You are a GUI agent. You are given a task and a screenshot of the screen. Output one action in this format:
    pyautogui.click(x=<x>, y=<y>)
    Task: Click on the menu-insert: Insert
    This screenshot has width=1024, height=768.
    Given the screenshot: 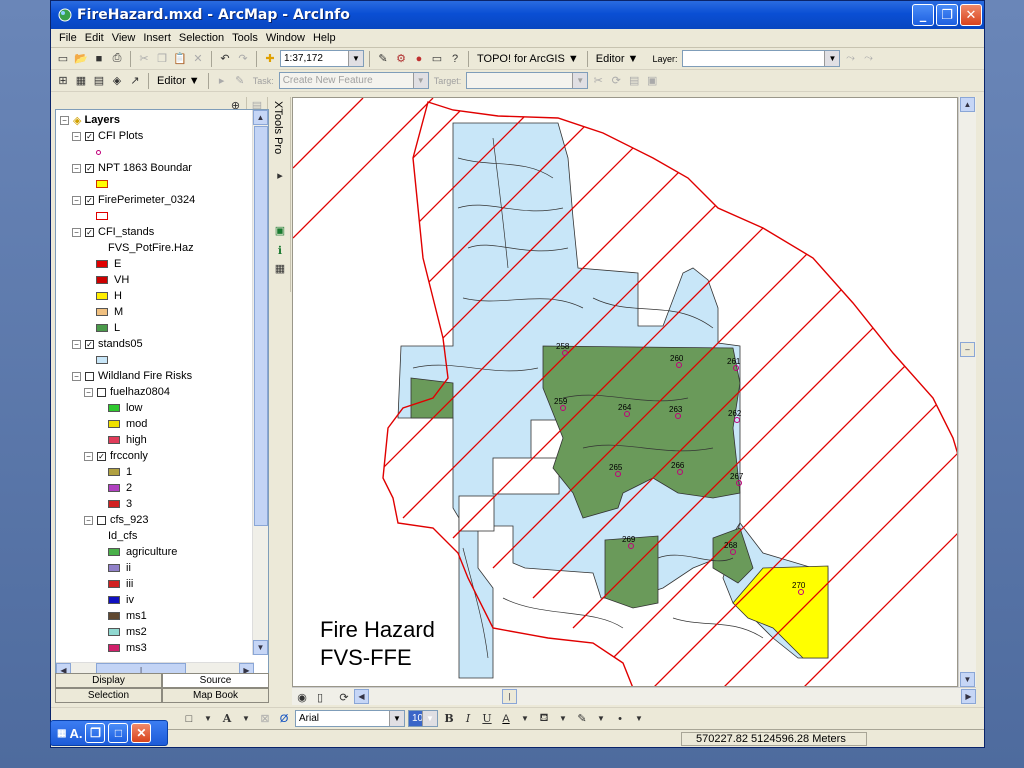 What is the action you would take?
    pyautogui.click(x=157, y=38)
    